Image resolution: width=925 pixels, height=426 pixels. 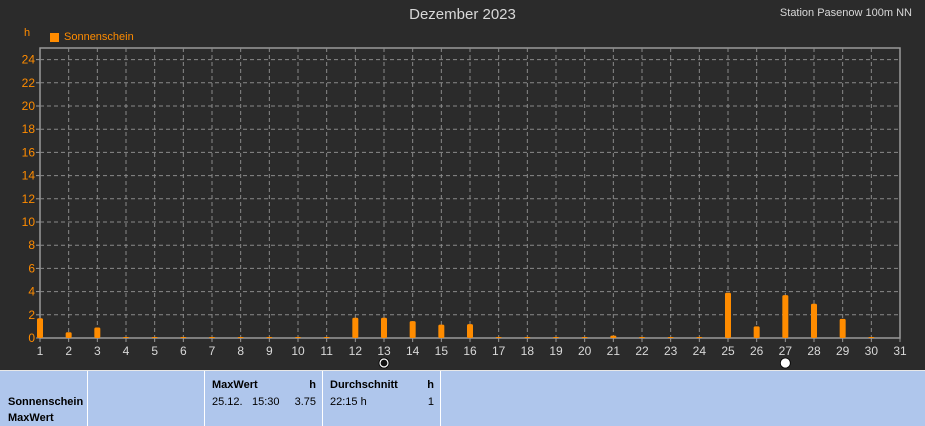 What do you see at coordinates (442, 351) in the screenshot?
I see `x-tick-label: 15` at bounding box center [442, 351].